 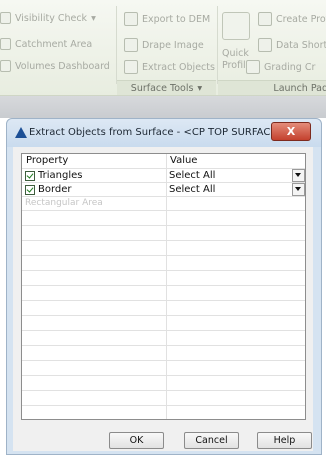 What do you see at coordinates (169, 67) in the screenshot?
I see `extract-objects-button: Extract Objects` at bounding box center [169, 67].